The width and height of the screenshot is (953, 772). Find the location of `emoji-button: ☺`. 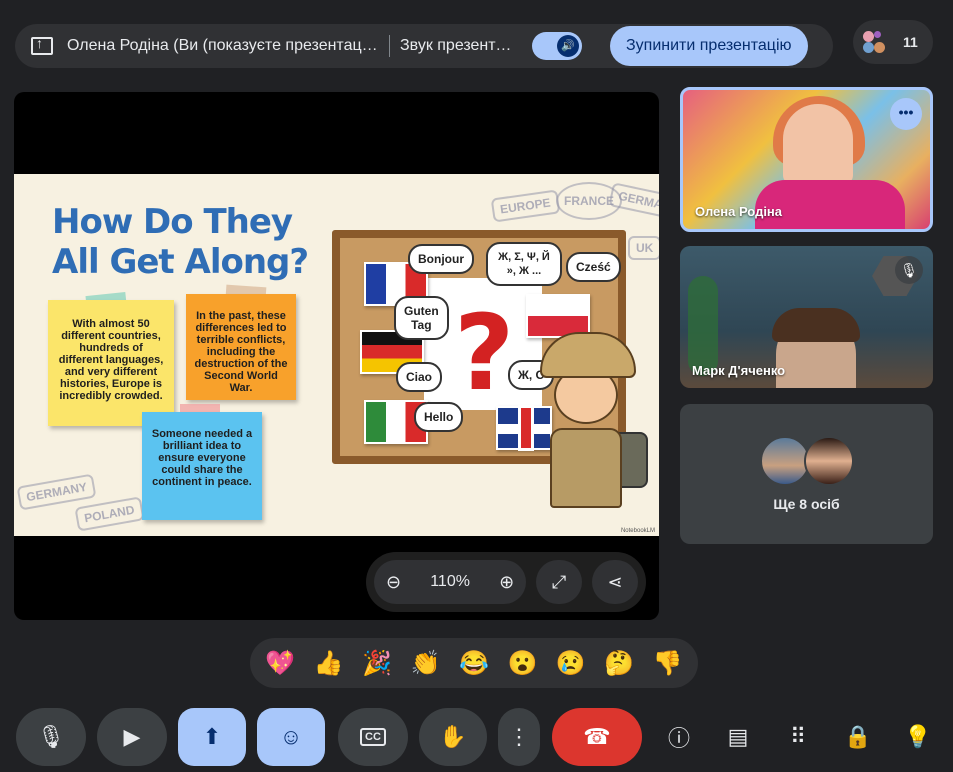

emoji-button: ☺ is located at coordinates (291, 737).